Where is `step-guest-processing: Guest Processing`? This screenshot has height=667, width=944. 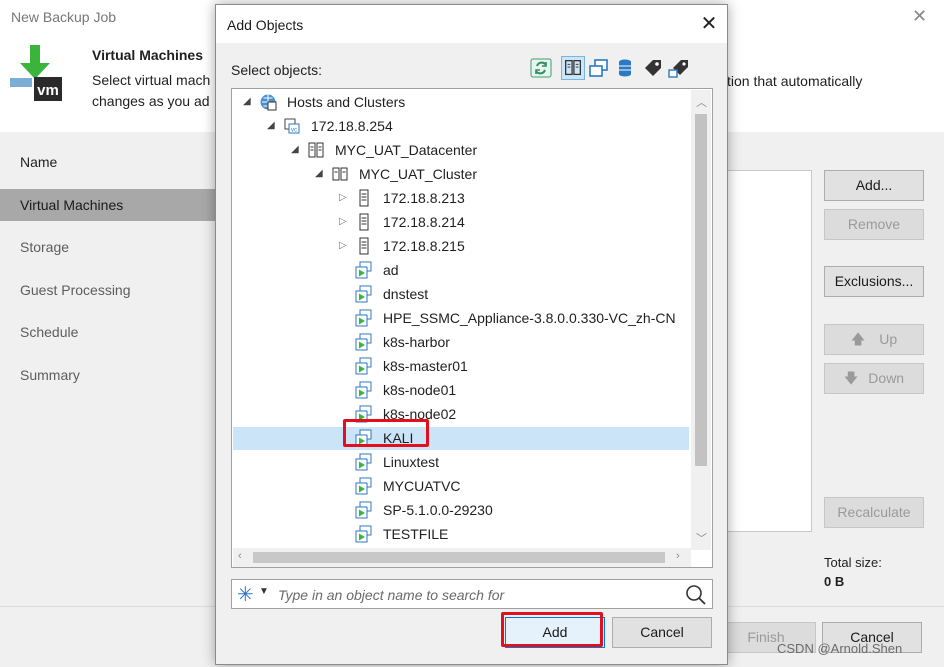
step-guest-processing: Guest Processing is located at coordinates (108, 290).